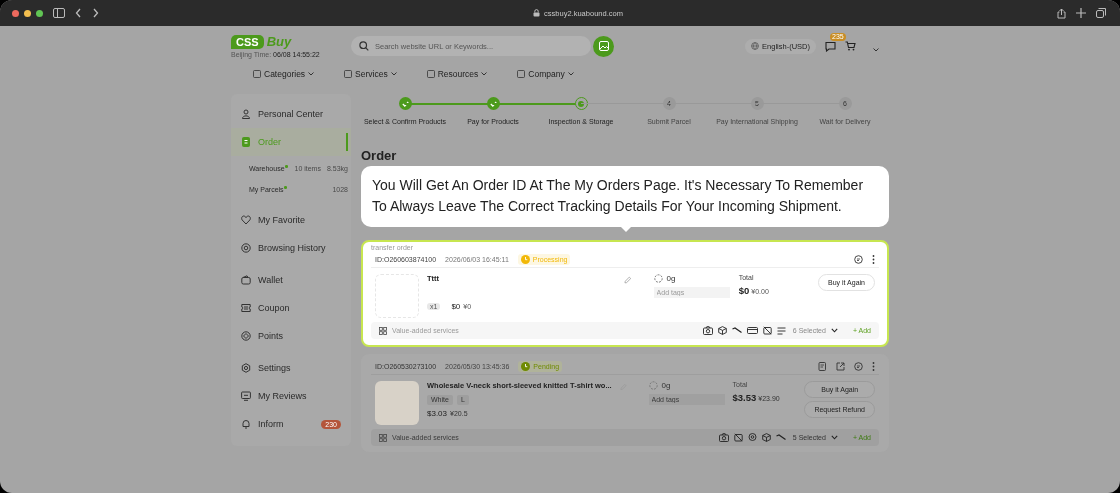 The image size is (1120, 493). I want to click on new-tab-icon, so click(1081, 13).